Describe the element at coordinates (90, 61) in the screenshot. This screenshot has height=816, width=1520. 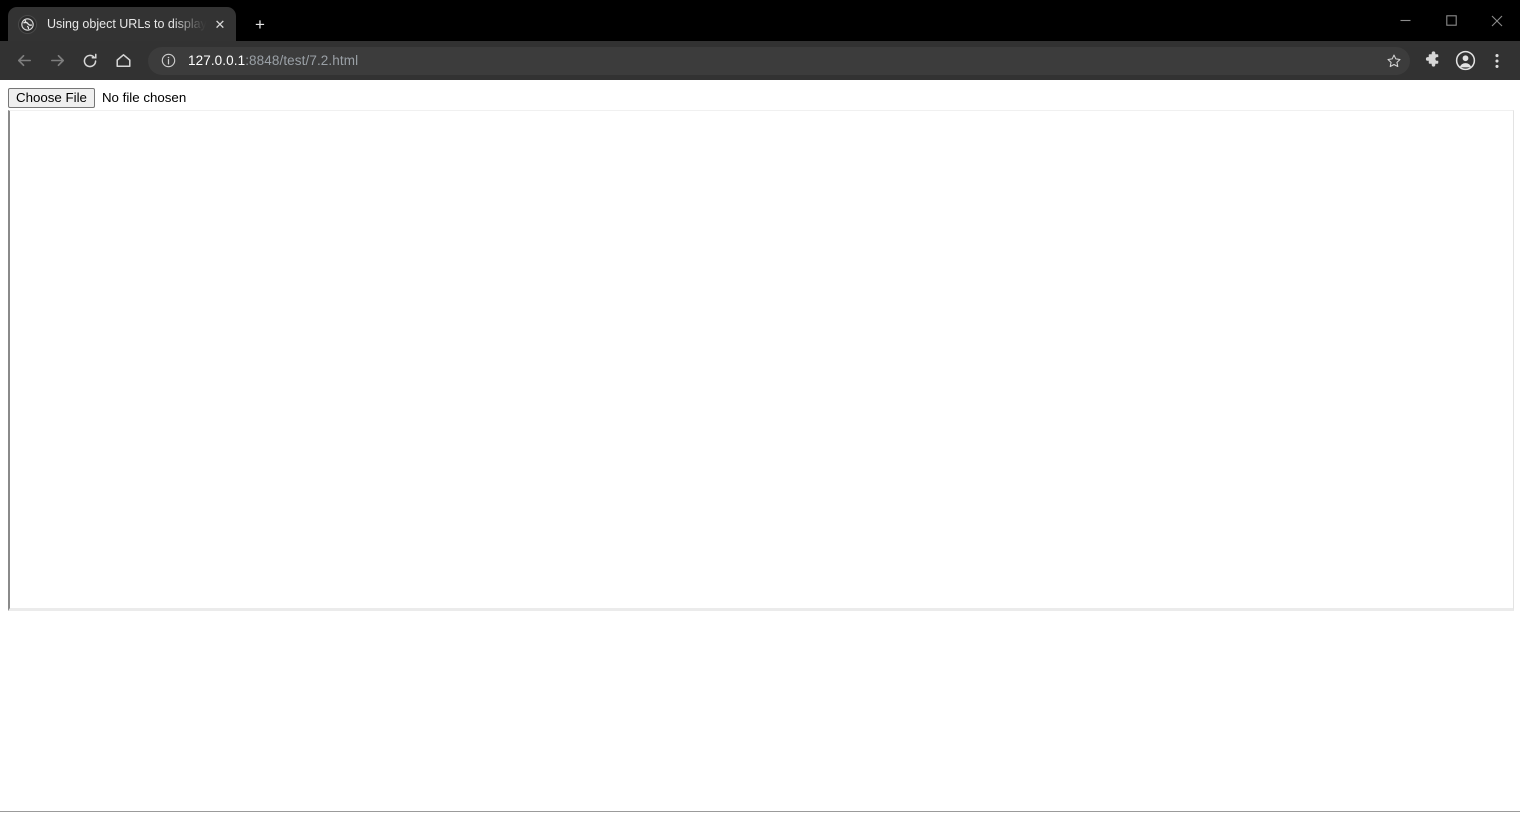
I see `reload-button` at that location.